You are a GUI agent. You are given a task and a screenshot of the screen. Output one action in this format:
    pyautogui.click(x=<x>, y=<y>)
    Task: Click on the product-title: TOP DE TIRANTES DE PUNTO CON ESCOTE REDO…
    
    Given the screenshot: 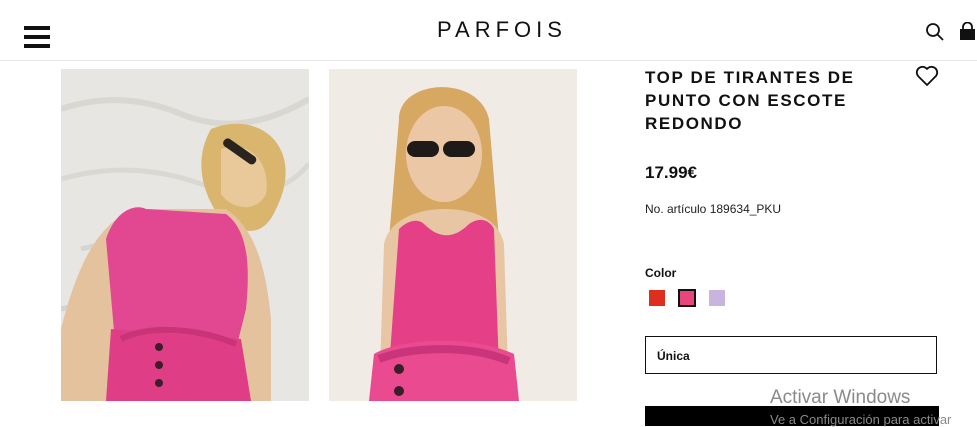 What is the action you would take?
    pyautogui.click(x=750, y=100)
    